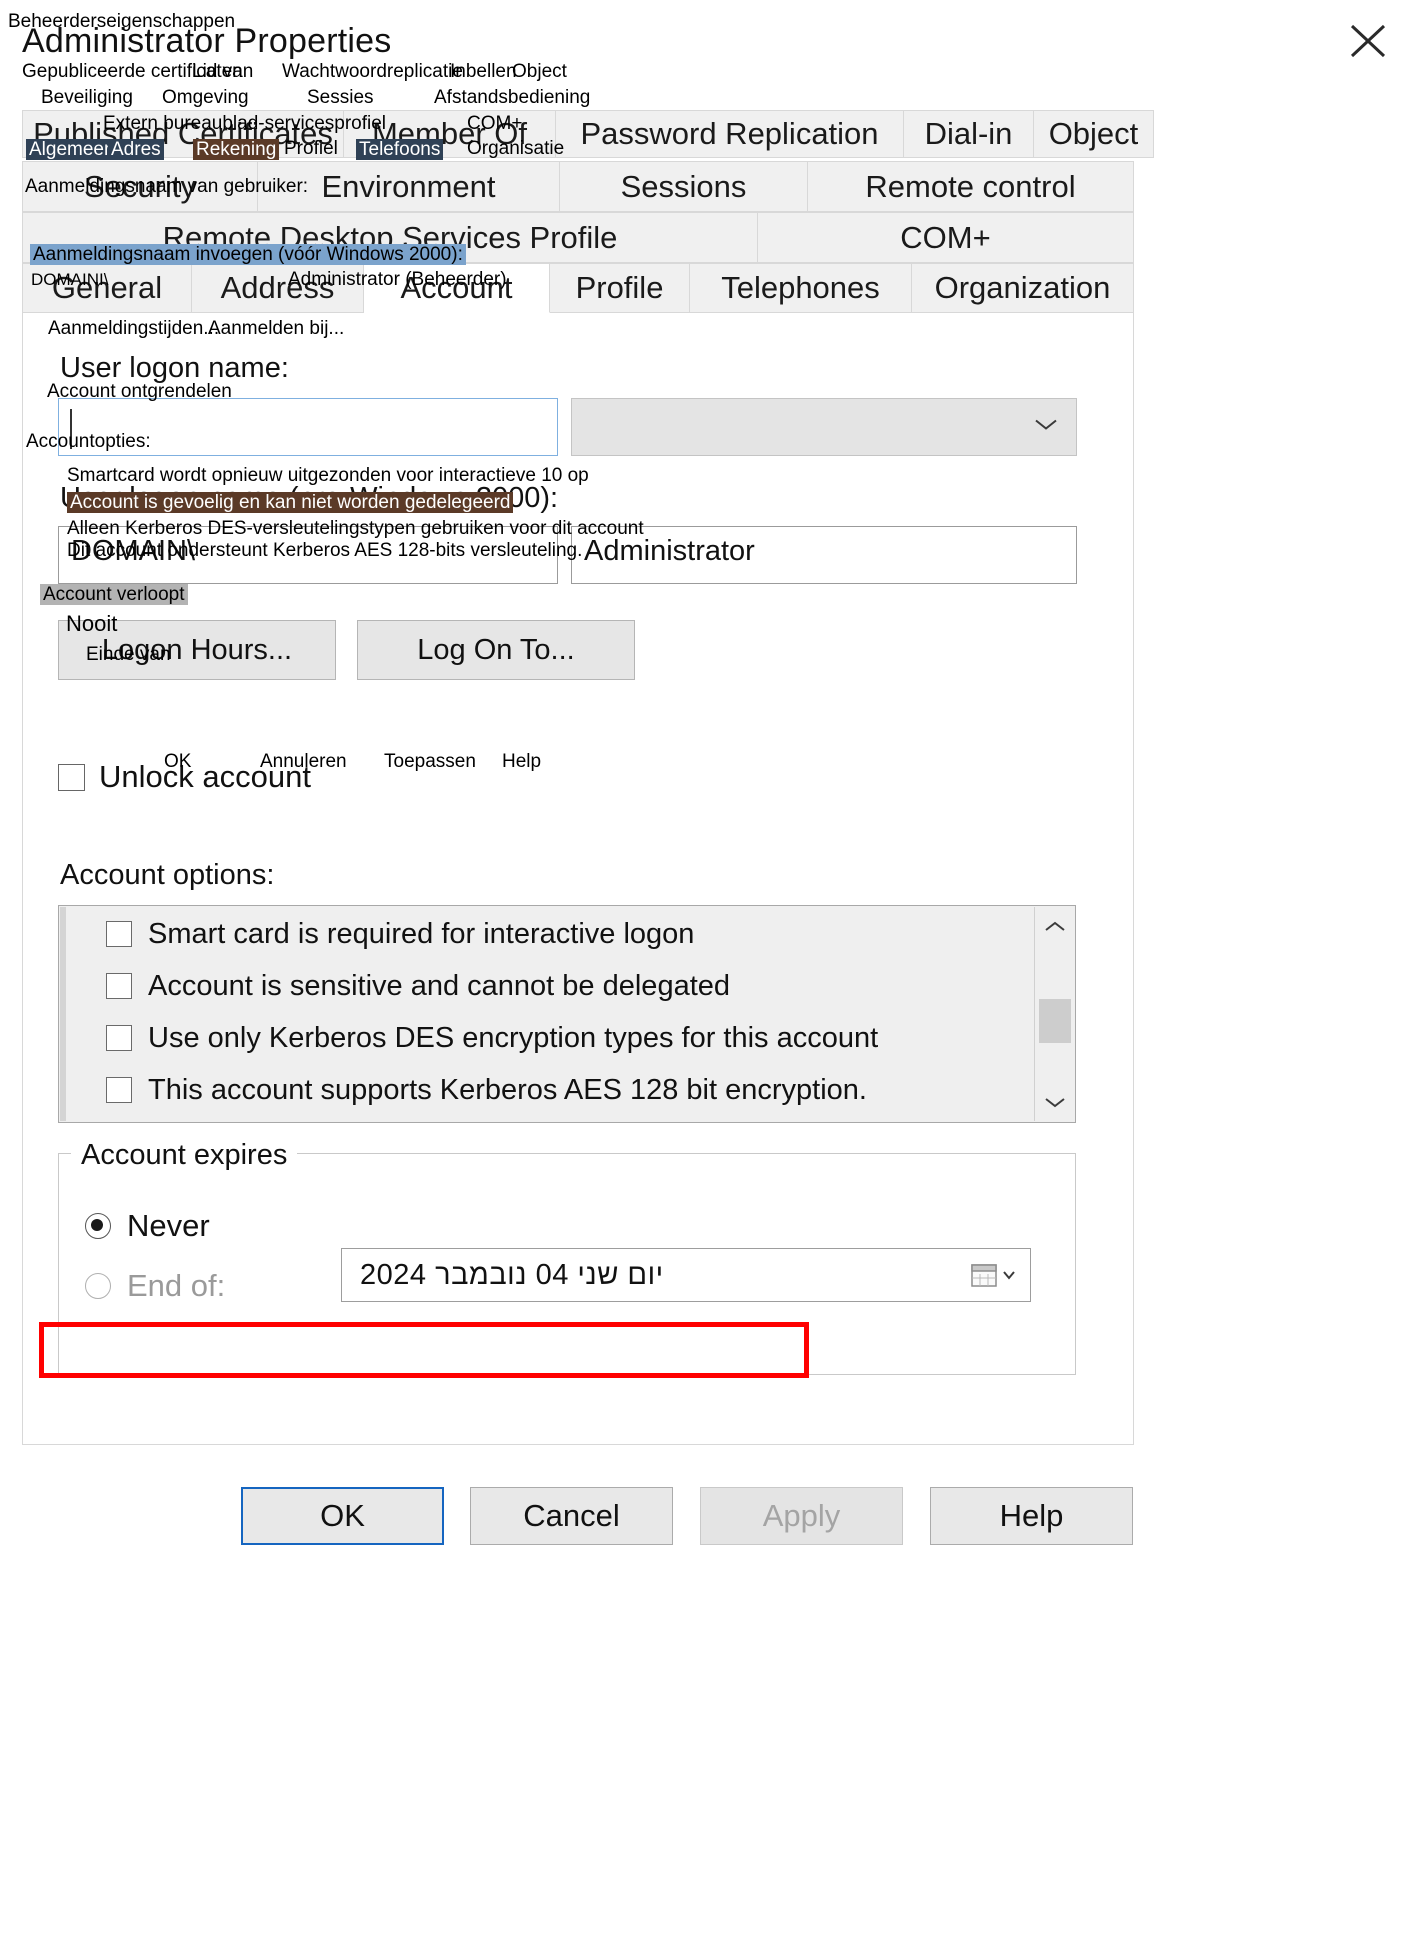 This screenshot has width=1428, height=1949. What do you see at coordinates (620, 288) in the screenshot?
I see `tab-profile: Profile` at bounding box center [620, 288].